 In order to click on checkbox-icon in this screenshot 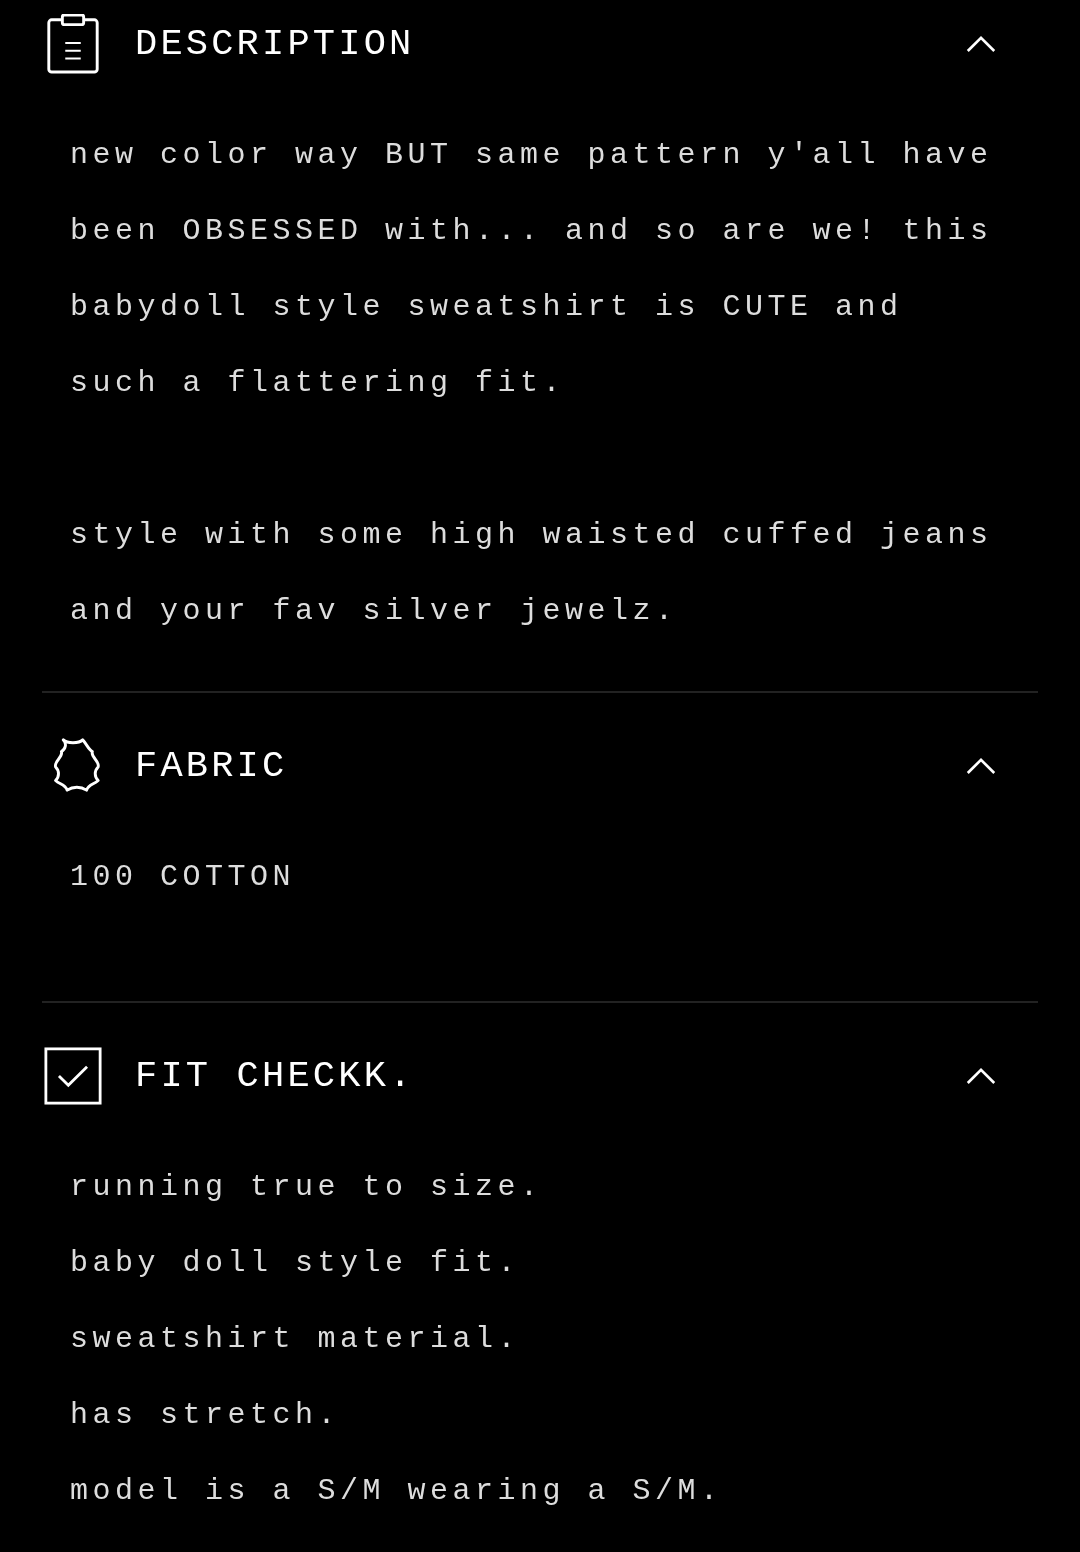, I will do `click(73, 1076)`.